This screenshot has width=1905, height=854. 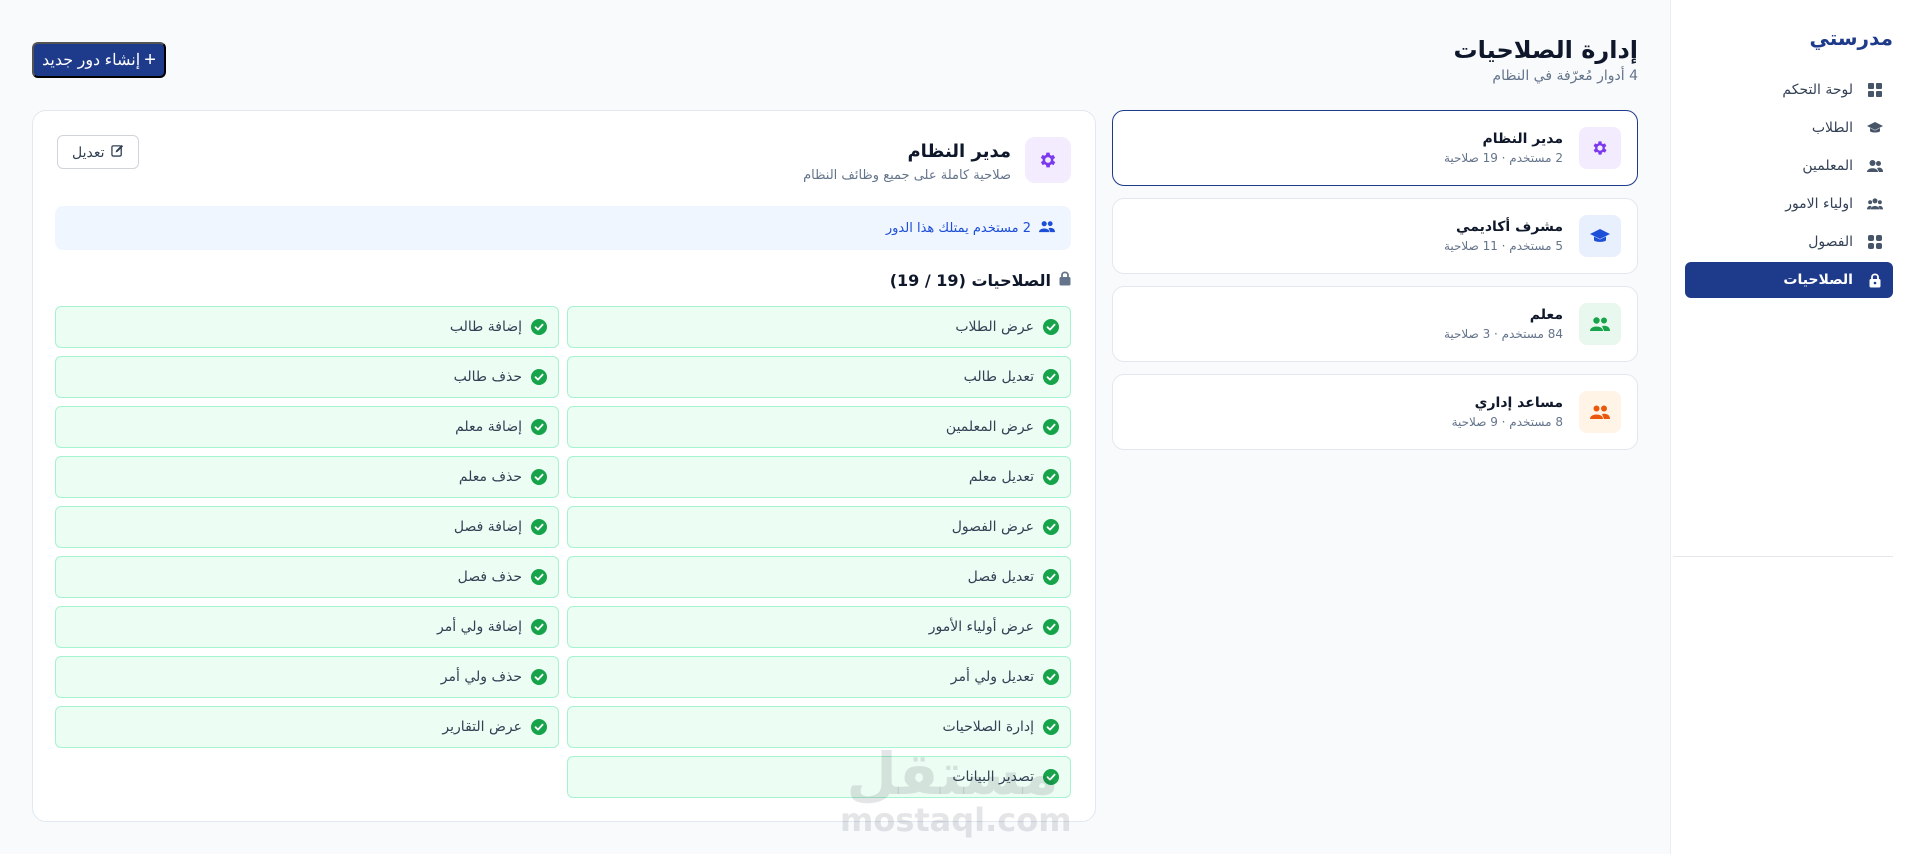 What do you see at coordinates (1783, 556) in the screenshot?
I see `sidebar-divider` at bounding box center [1783, 556].